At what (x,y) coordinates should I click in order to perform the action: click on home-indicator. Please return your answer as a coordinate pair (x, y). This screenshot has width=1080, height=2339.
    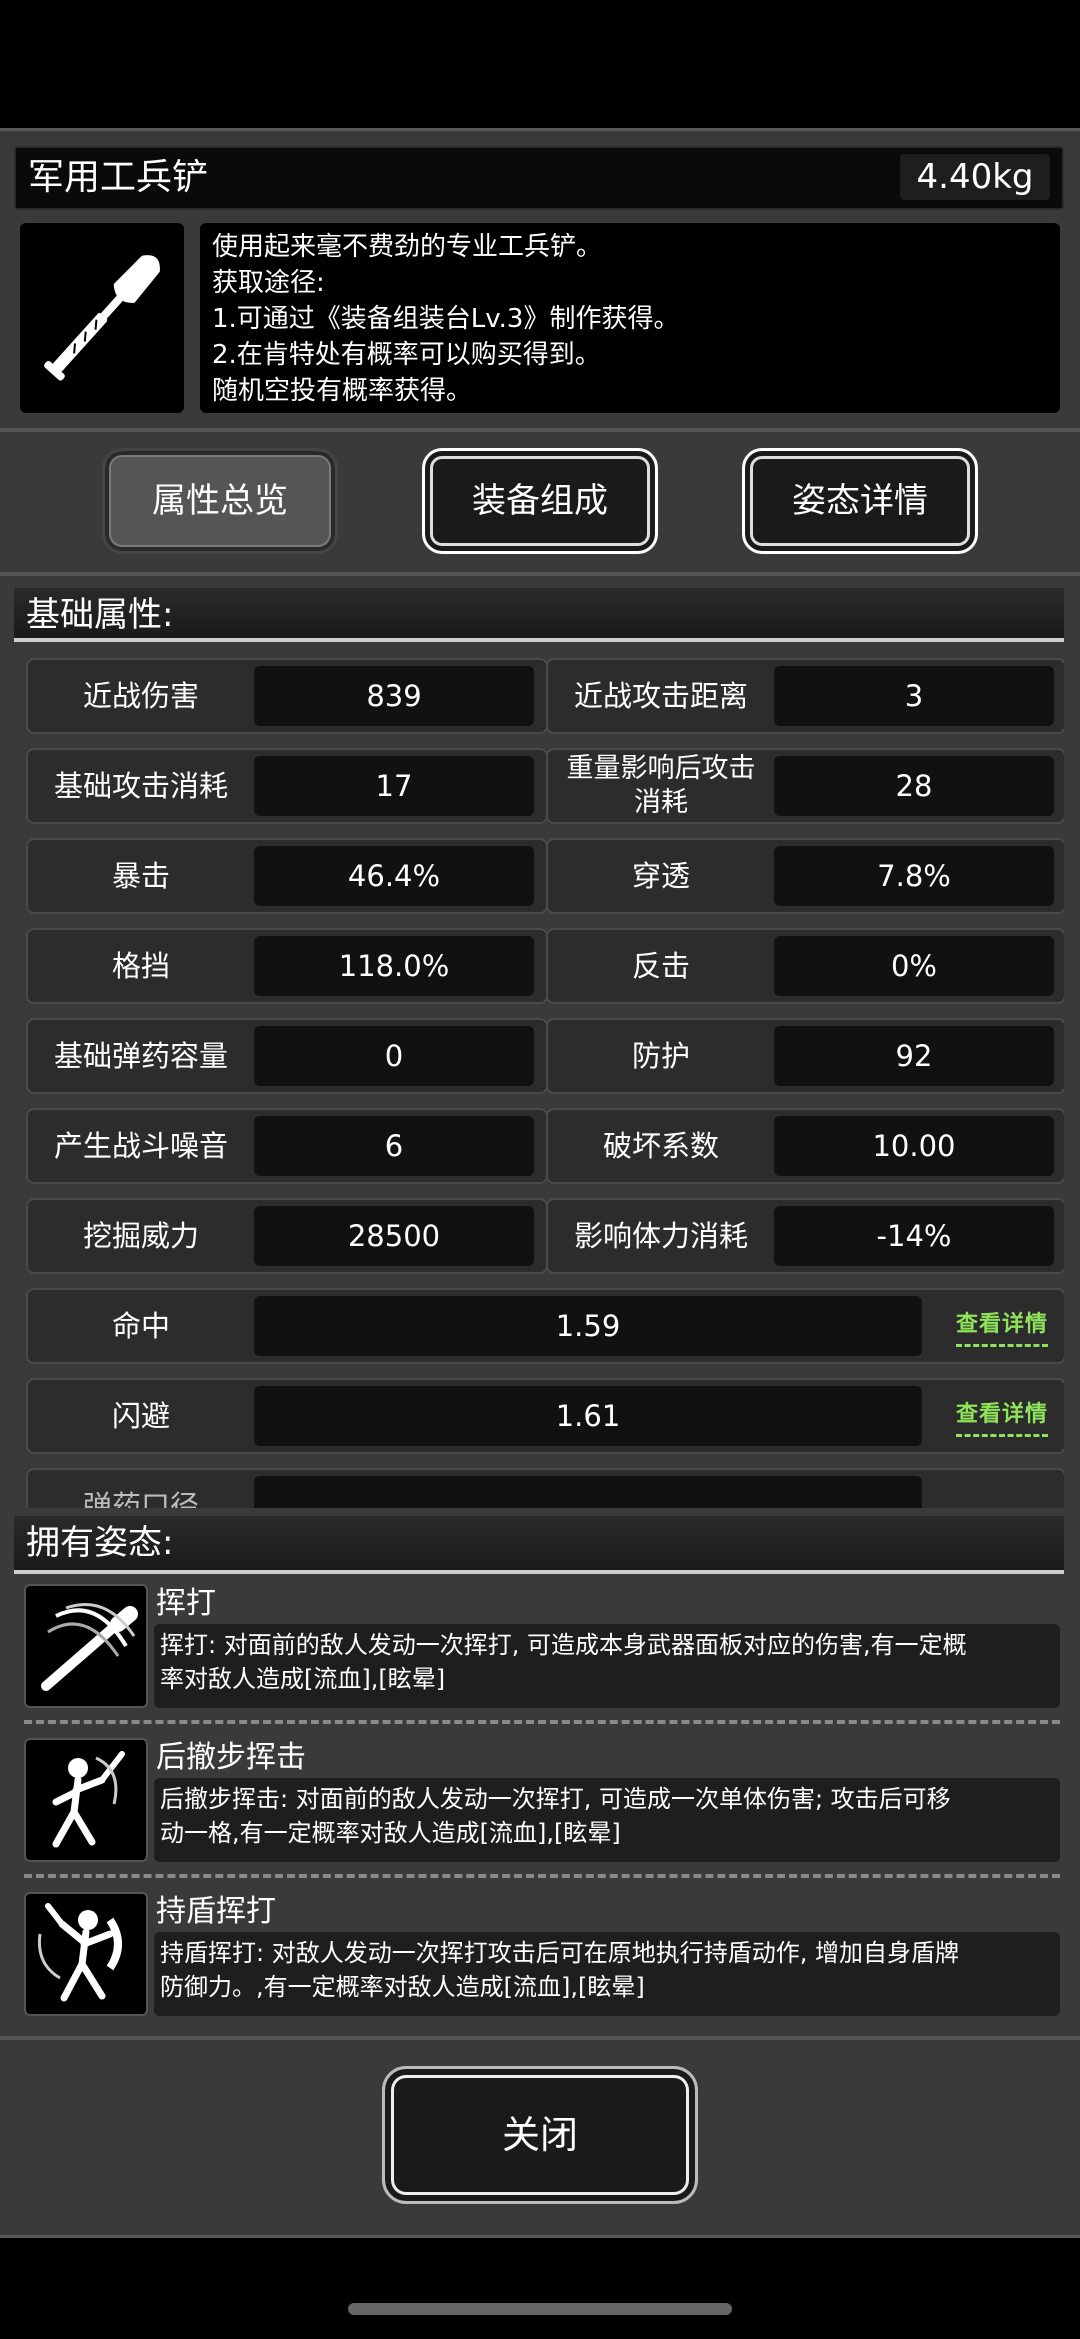
    Looking at the image, I should click on (540, 2309).